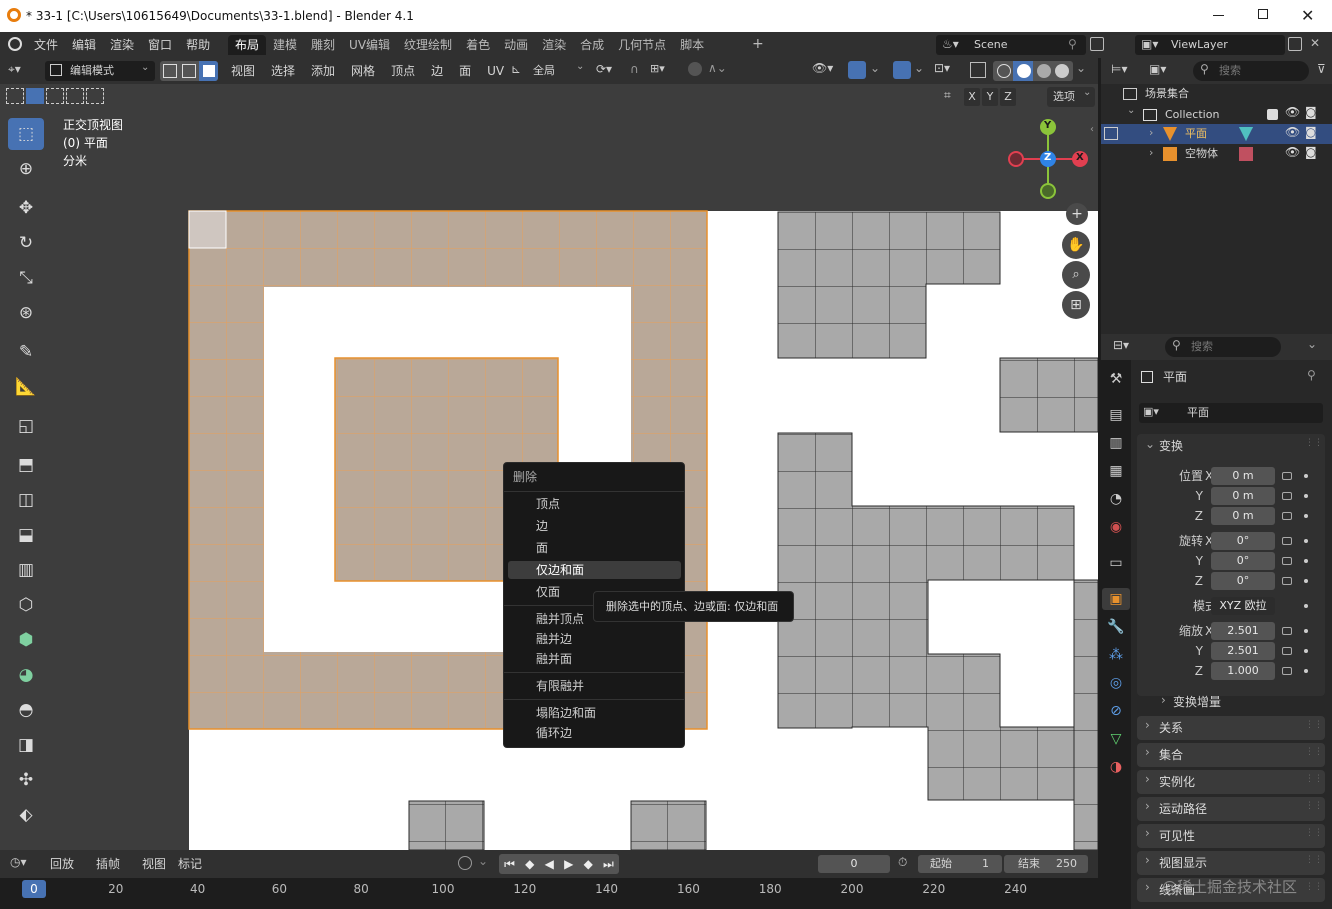 This screenshot has height=909, width=1332. I want to click on scale-tool-icon: ⤡, so click(26, 278).